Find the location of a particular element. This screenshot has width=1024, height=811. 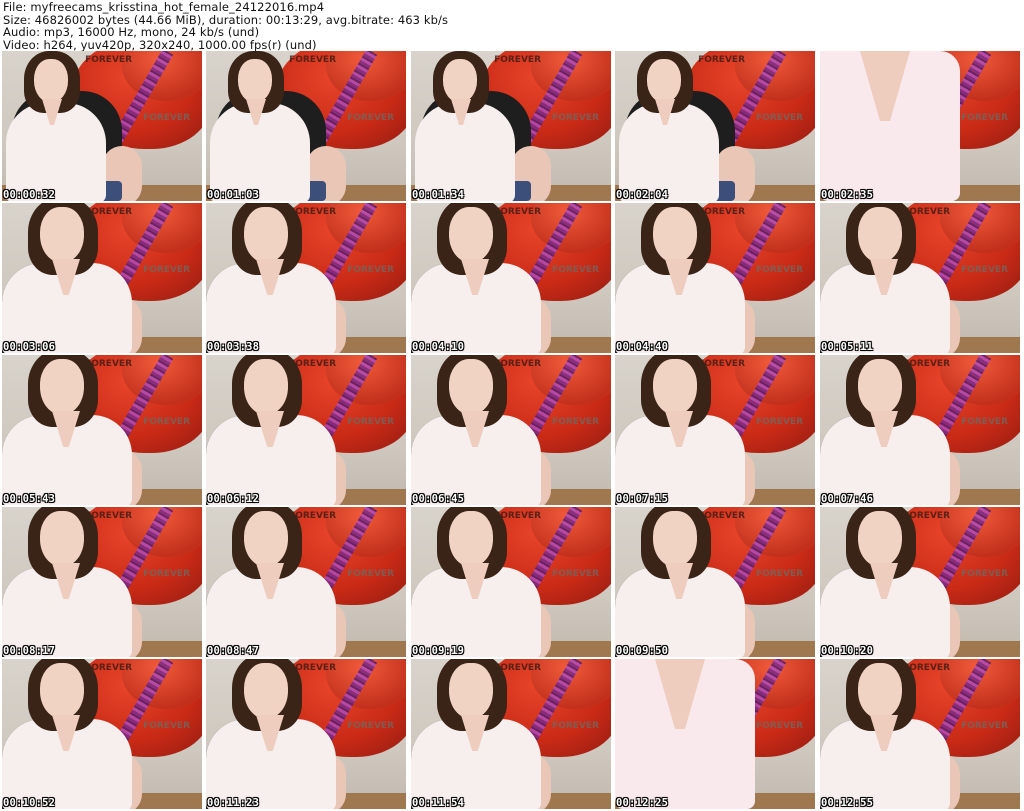

video-frame-thumbnail: FOREVER FOREVER 00:03:38 is located at coordinates (306, 278).